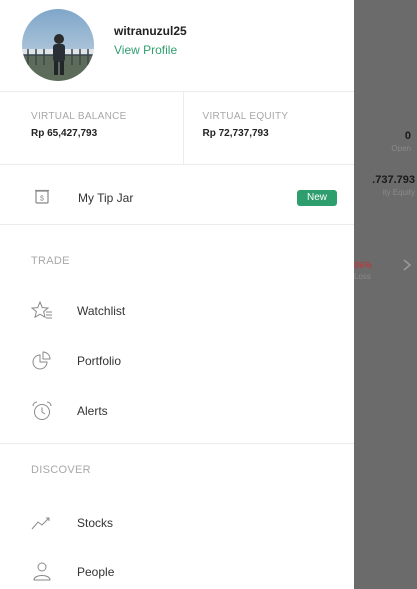 Image resolution: width=417 pixels, height=589 pixels. I want to click on tip-jar-label: My Tip Jar, so click(106, 198).